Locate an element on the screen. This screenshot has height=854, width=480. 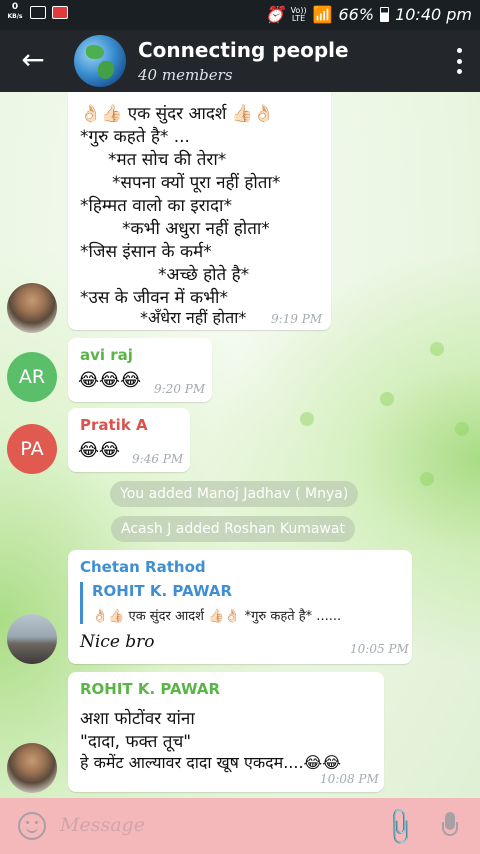
back-arrow-icon: ← is located at coordinates (33, 61).